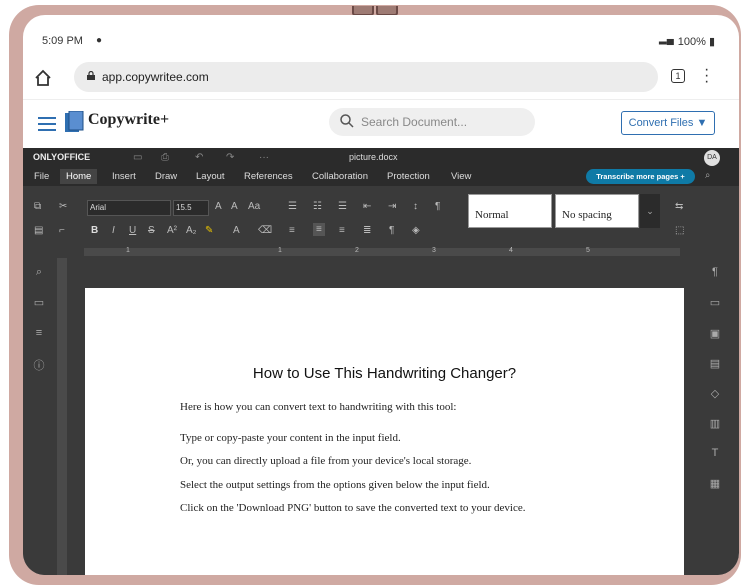  Describe the element at coordinates (79, 176) in the screenshot. I see `tab-home: Home` at that location.